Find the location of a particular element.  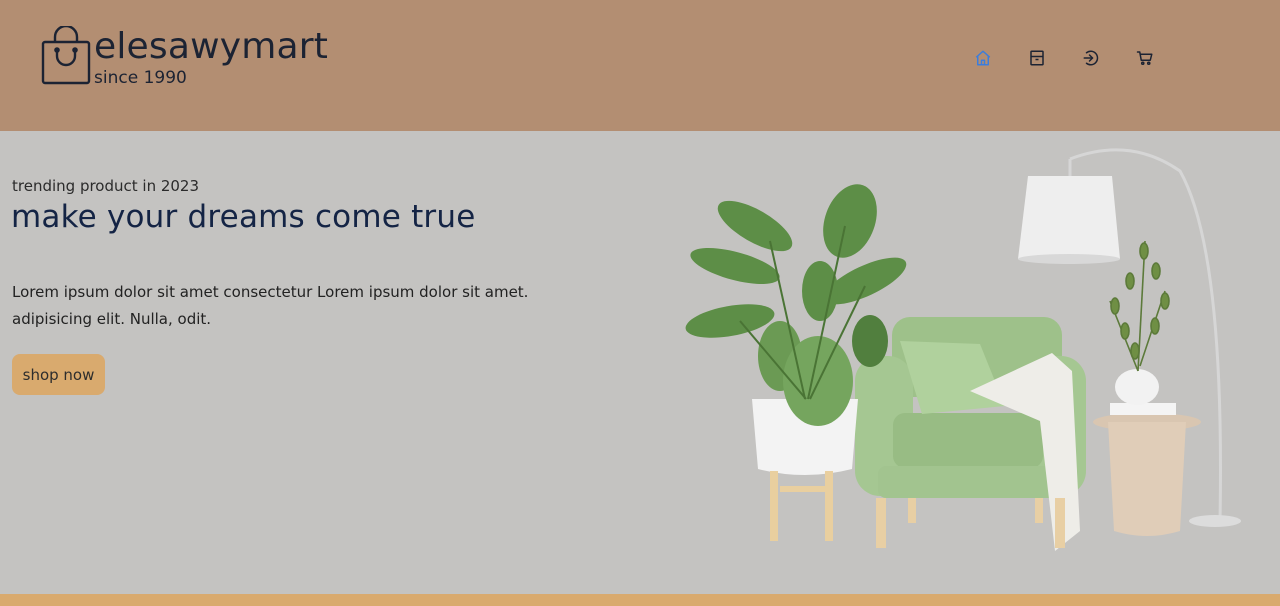

shopping-bag-icon is located at coordinates (66, 55).